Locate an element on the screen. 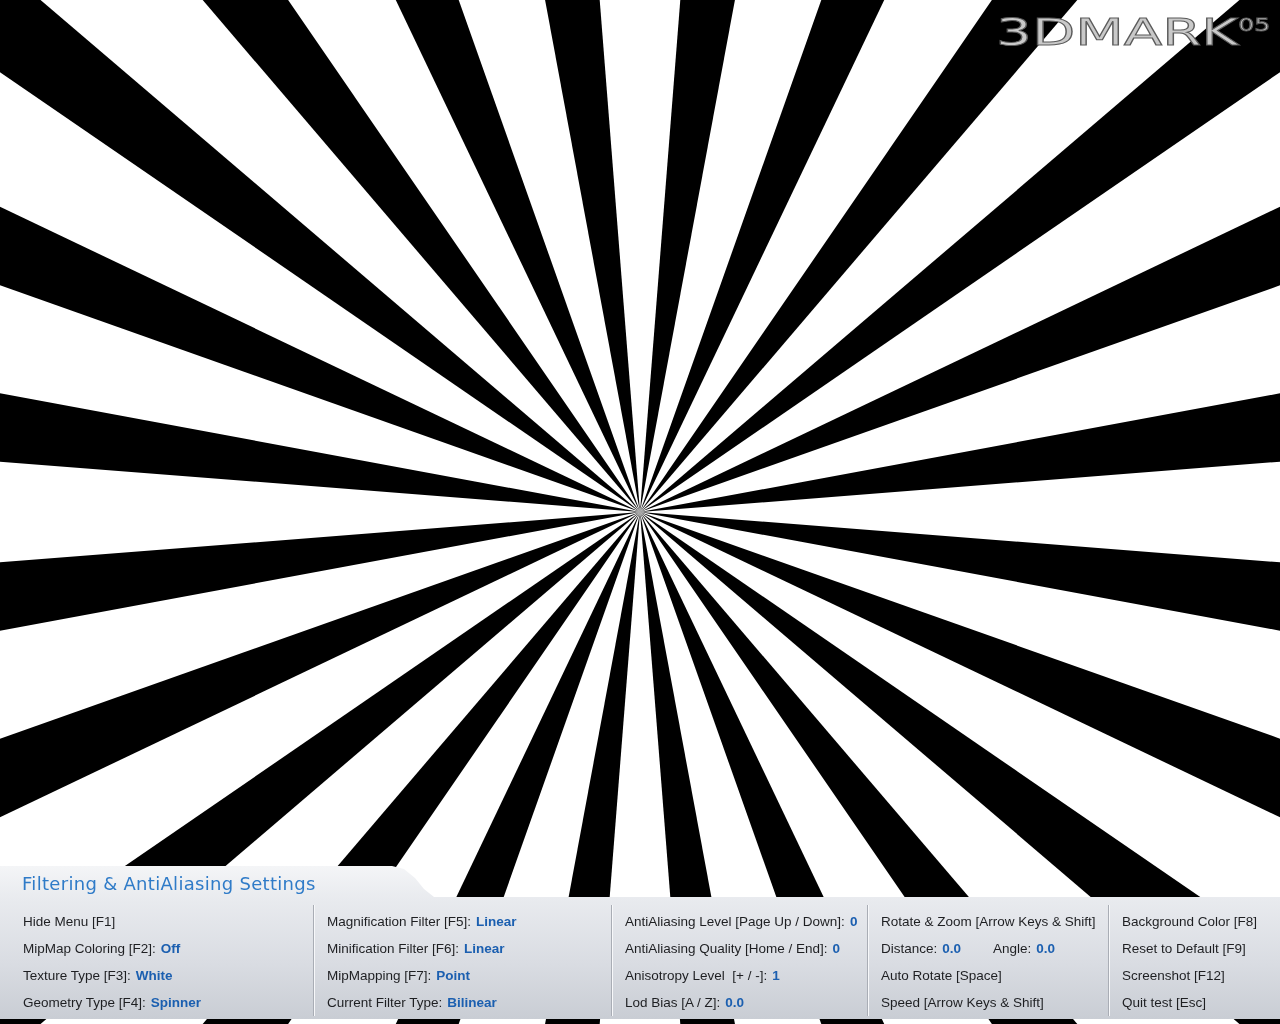 This screenshot has width=1280, height=1024. panel-title: Filtering & AntiAliasing Settings is located at coordinates (169, 883).